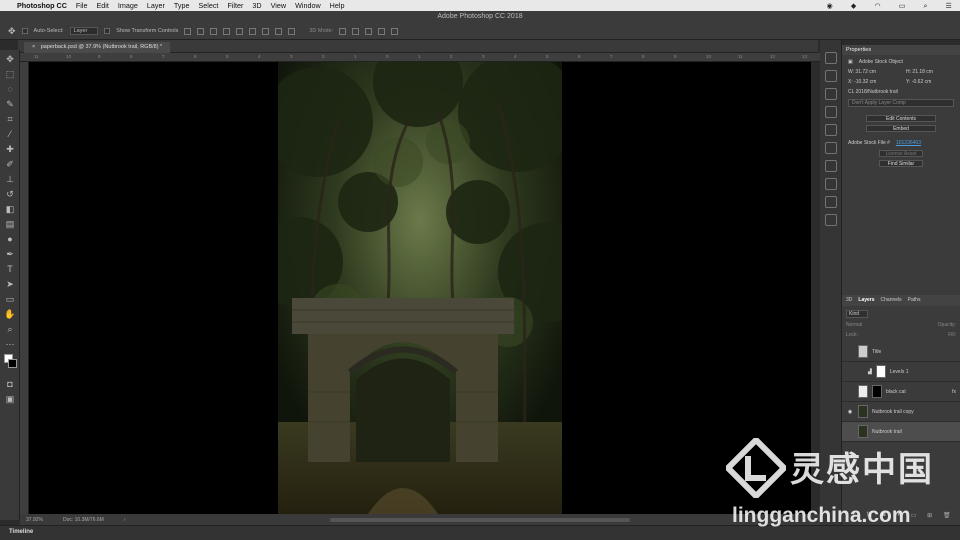 This screenshot has width=960, height=540. Describe the element at coordinates (10, 384) in the screenshot. I see `quick-mask-icon: ◘` at that location.